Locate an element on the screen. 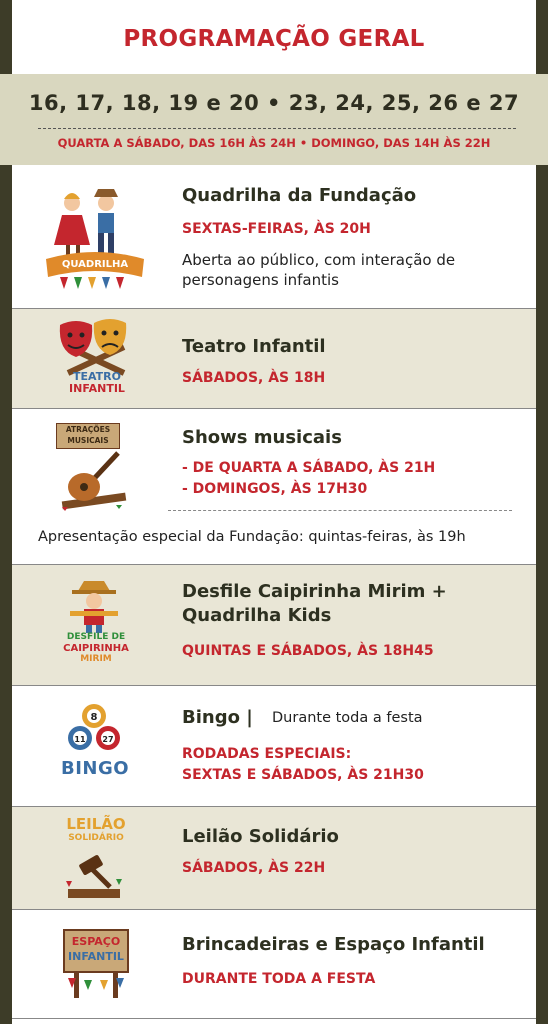  teatro-title: Teatro Infantil is located at coordinates (254, 346).